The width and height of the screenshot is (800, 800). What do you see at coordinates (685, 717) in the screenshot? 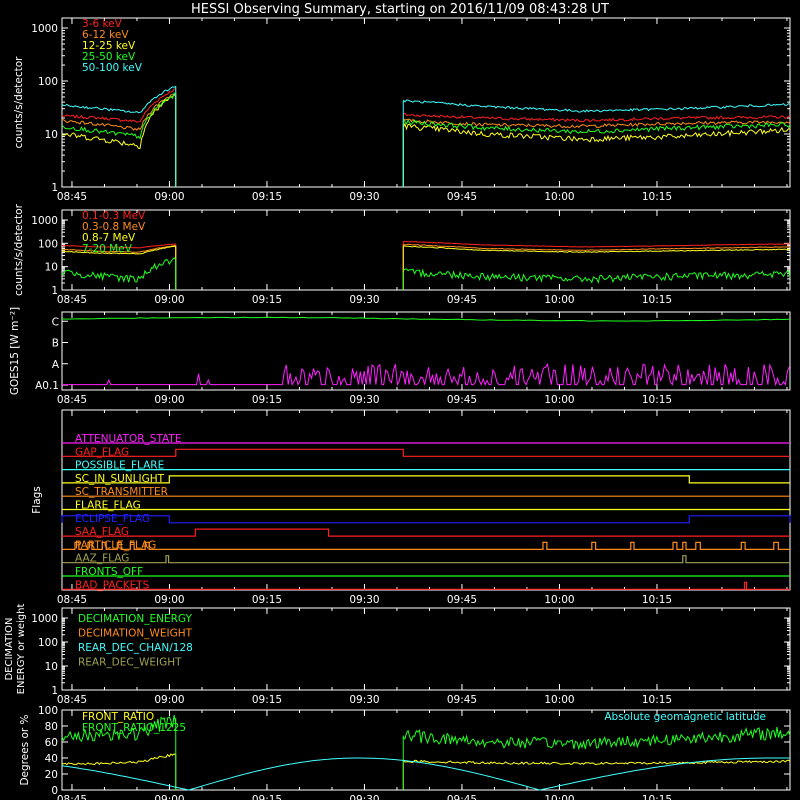
I see `legend-entry: Absolute geomagnetic latitude` at bounding box center [685, 717].